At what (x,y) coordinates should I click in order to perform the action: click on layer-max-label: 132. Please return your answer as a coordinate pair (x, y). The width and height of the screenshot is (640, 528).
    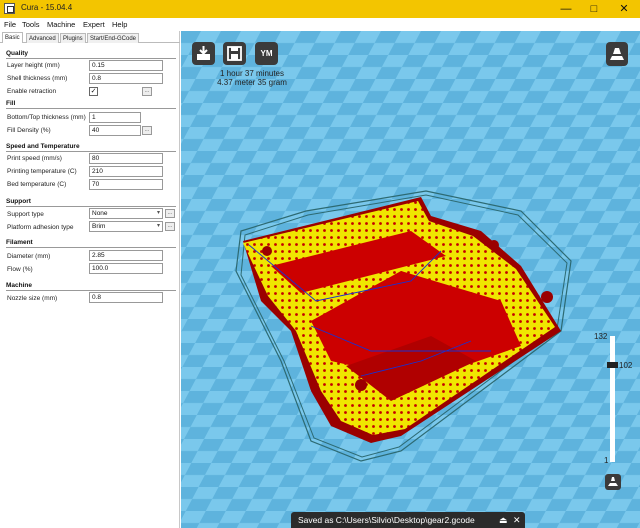
    Looking at the image, I should click on (601, 336).